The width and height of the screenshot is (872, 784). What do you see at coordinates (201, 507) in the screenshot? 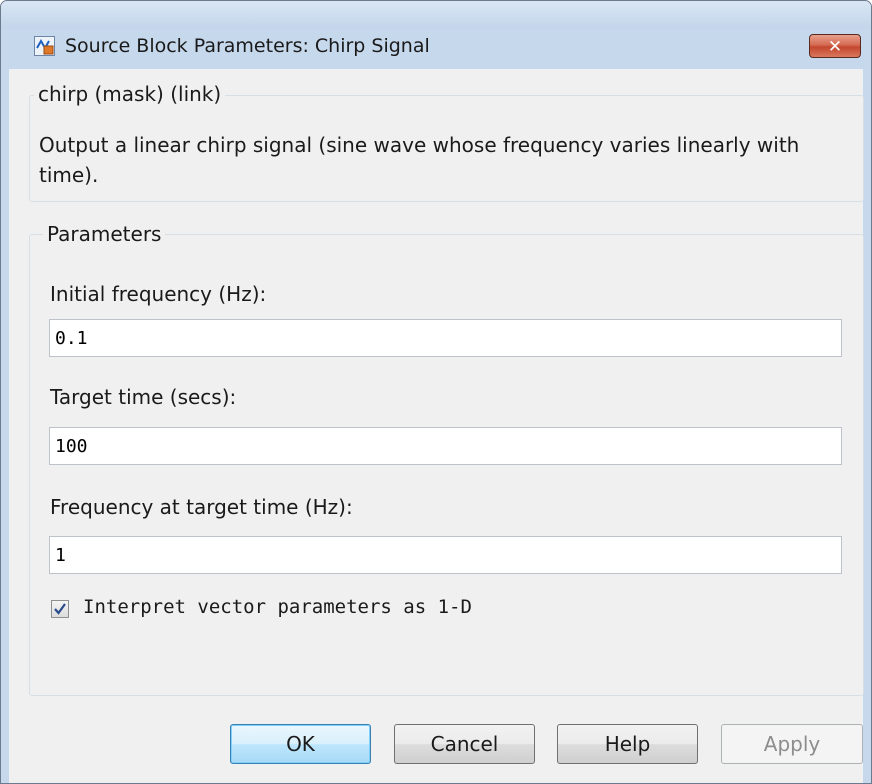
I see `frequency-at-target-time-label: Frequency at target time (Hz):` at bounding box center [201, 507].